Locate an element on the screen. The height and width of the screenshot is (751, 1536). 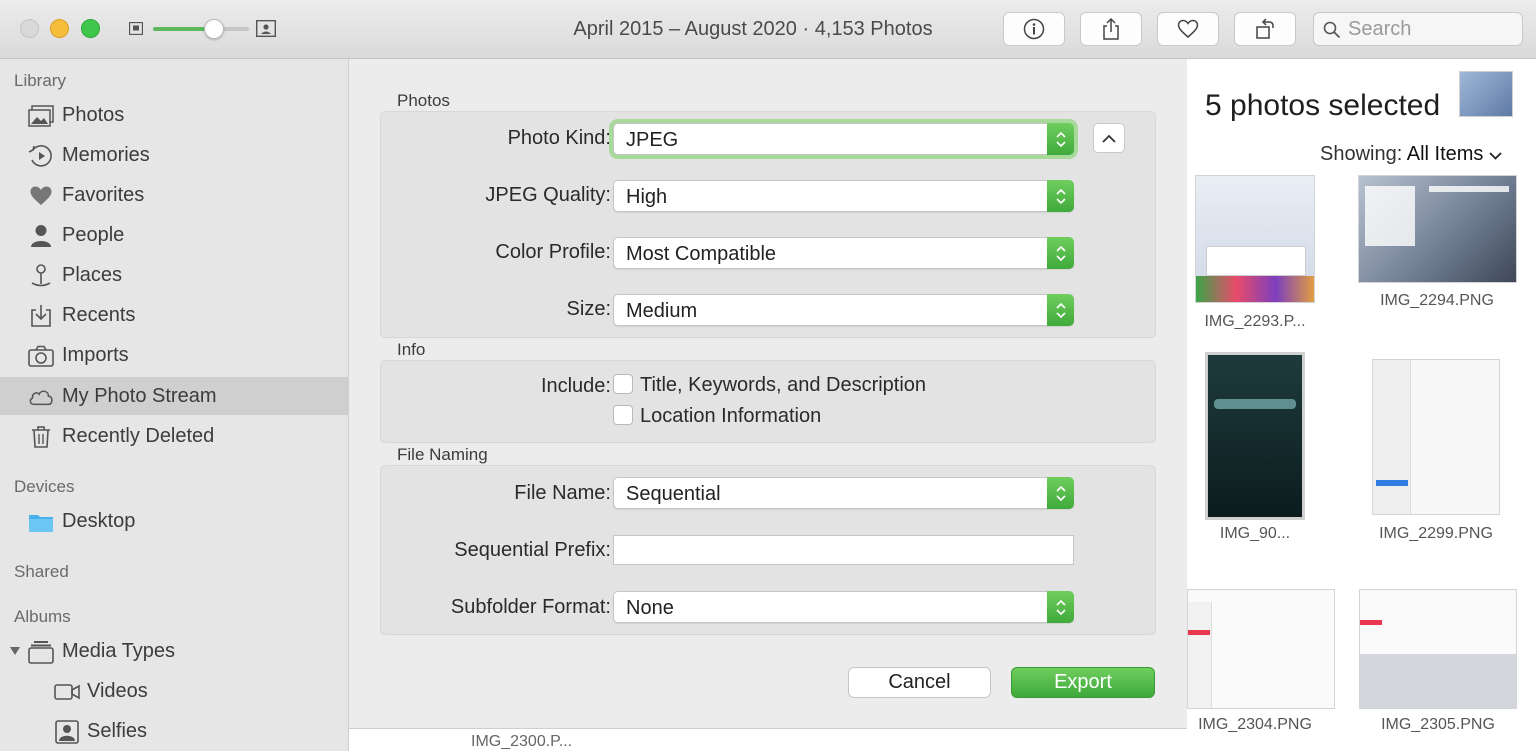
photo-kind-label: Photo Kind: is located at coordinates (559, 138).